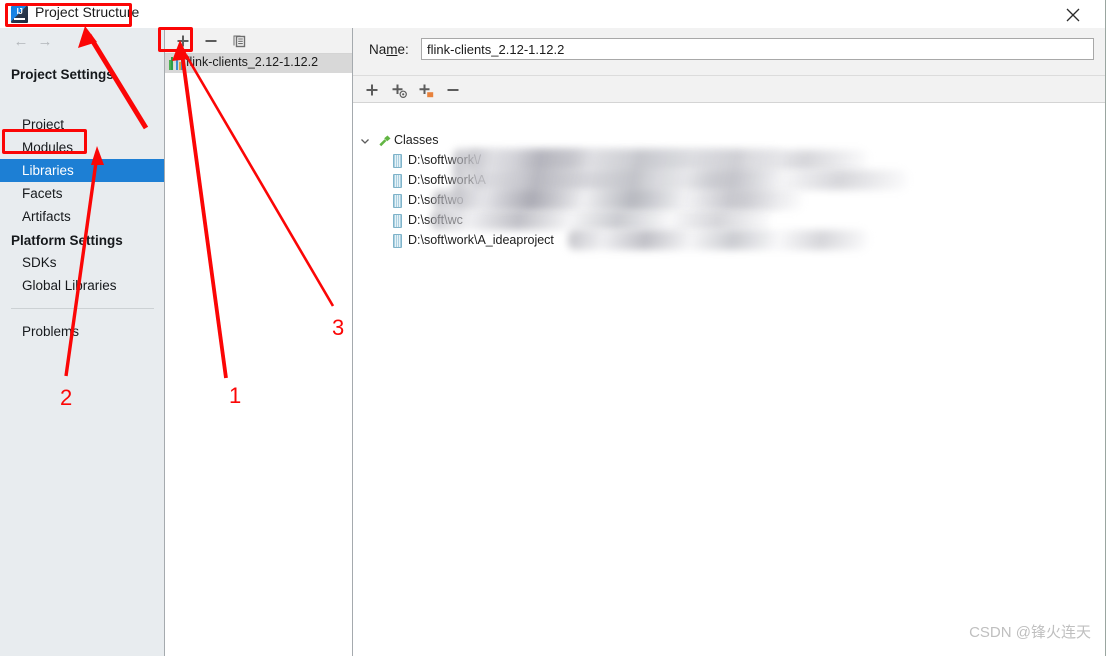  I want to click on sidebar-item-label: SDKs, so click(39, 262).